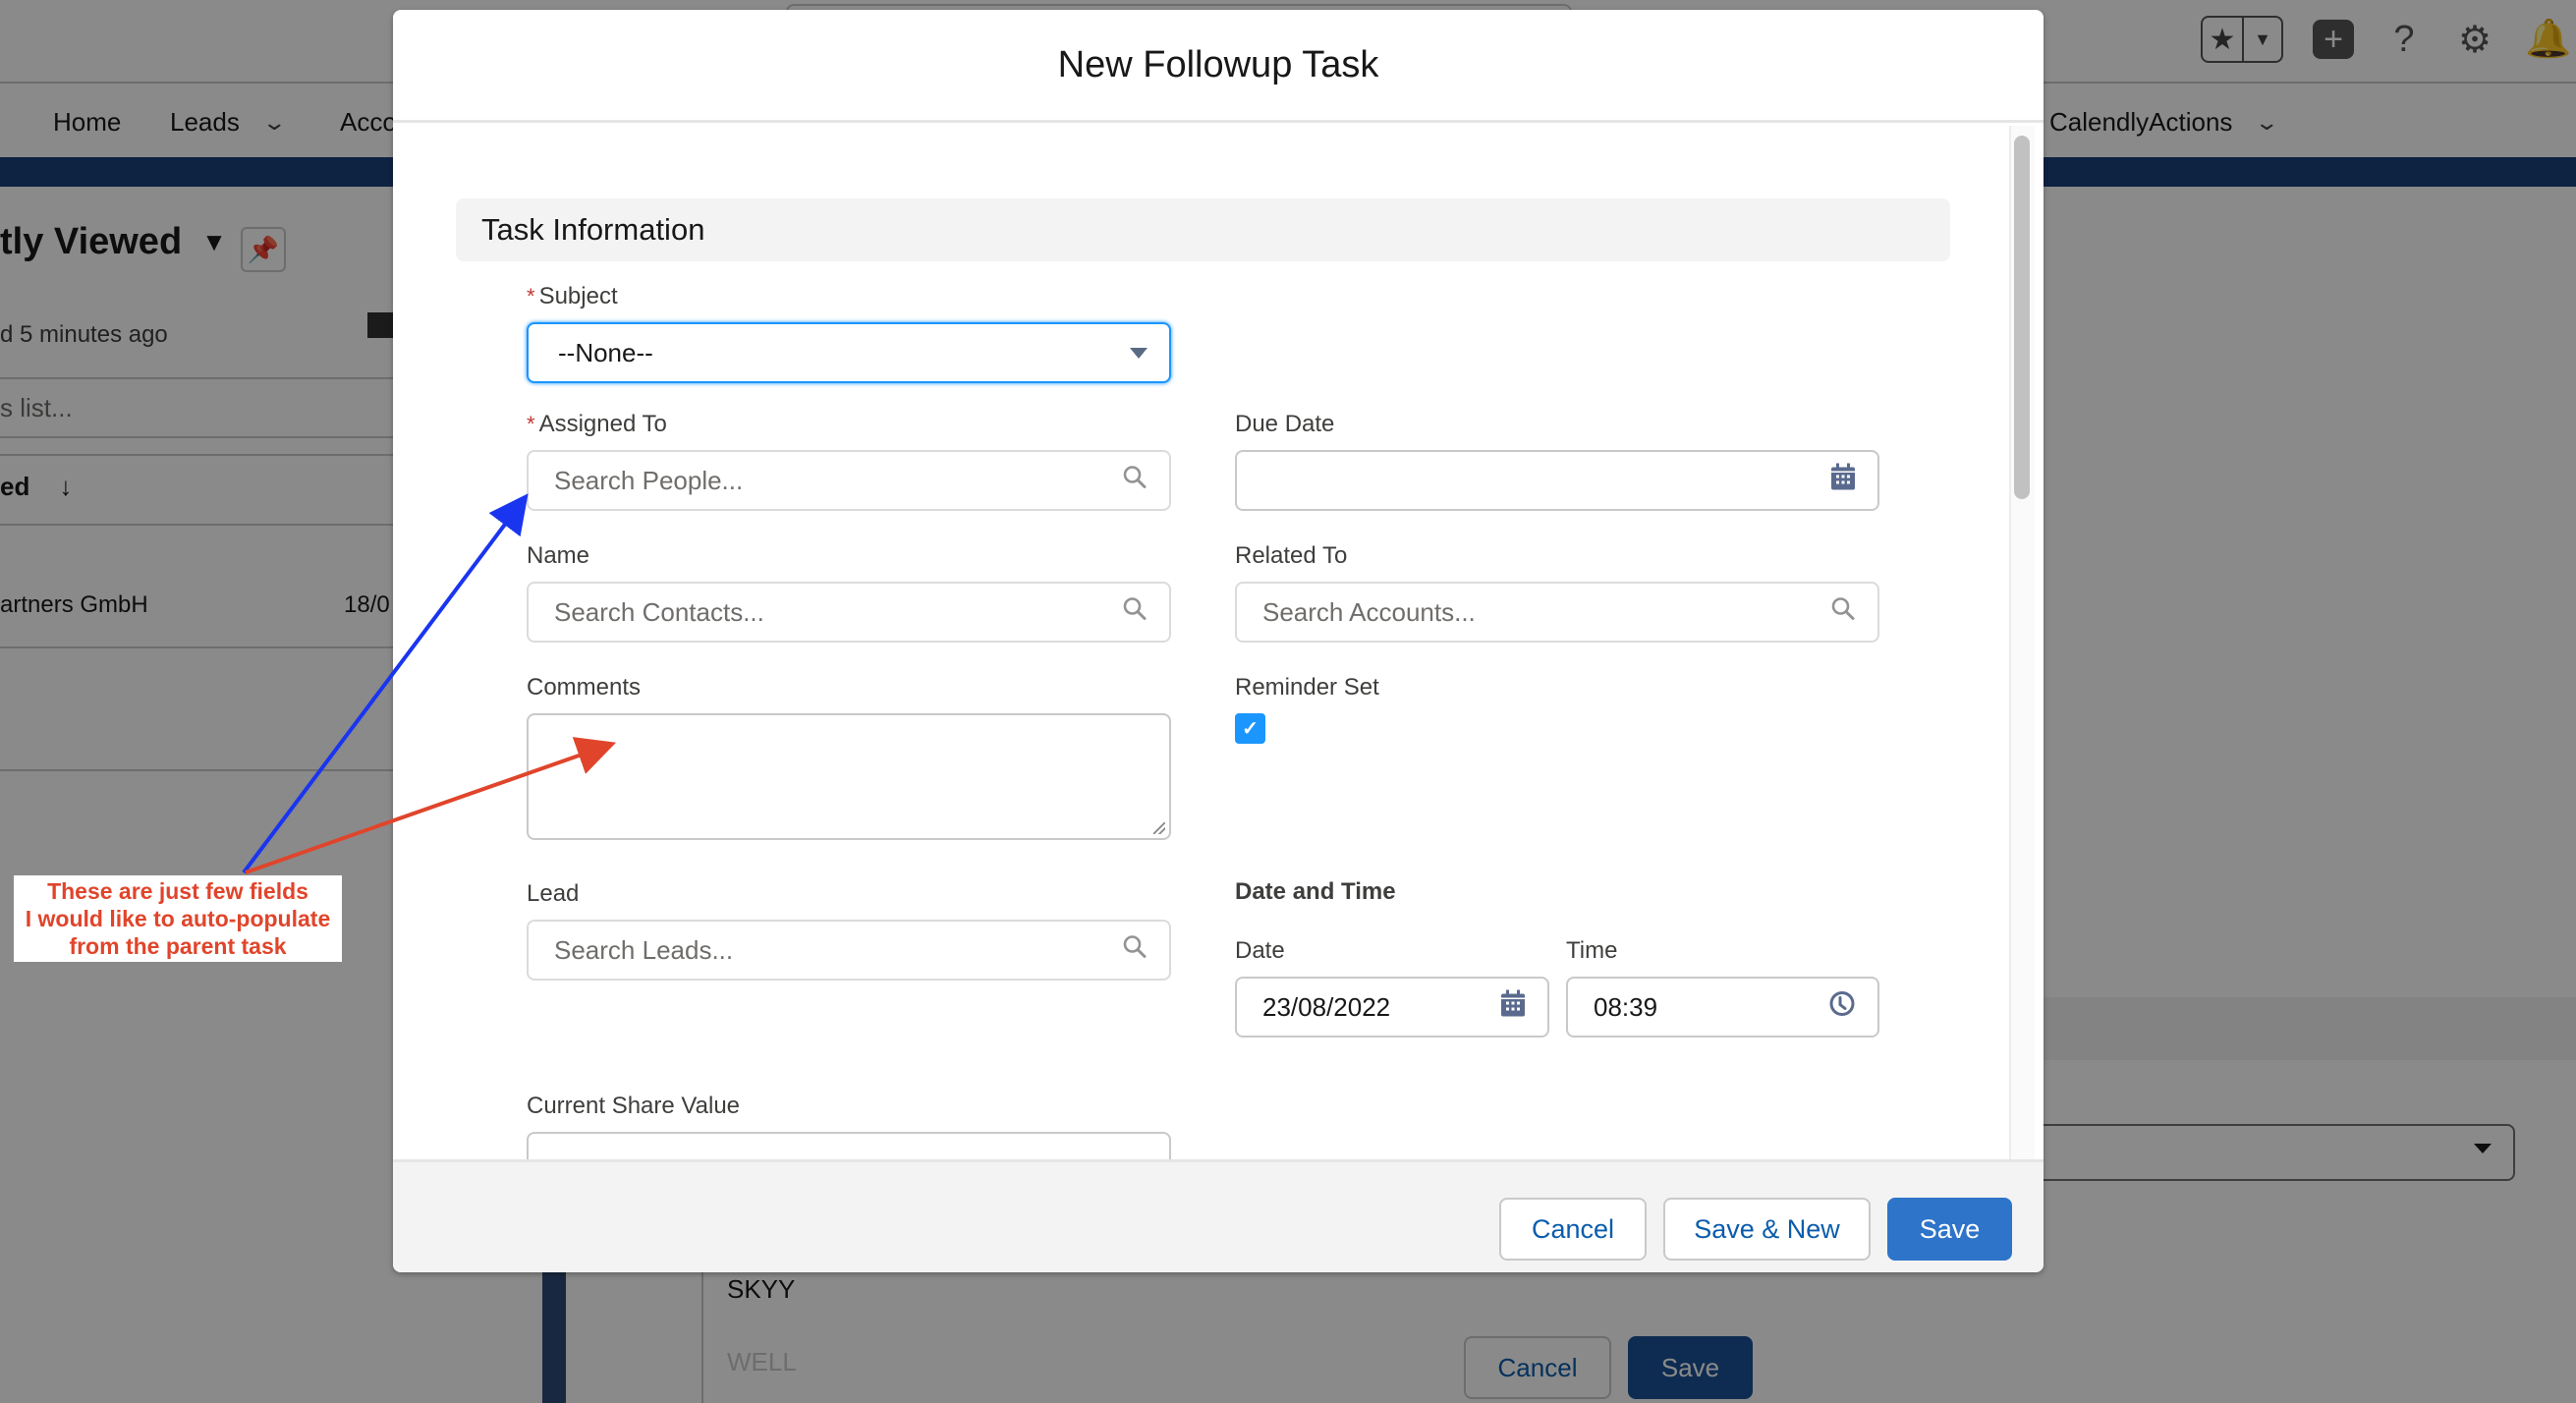 This screenshot has height=1403, width=2576. I want to click on label-text: Date, so click(1260, 950).